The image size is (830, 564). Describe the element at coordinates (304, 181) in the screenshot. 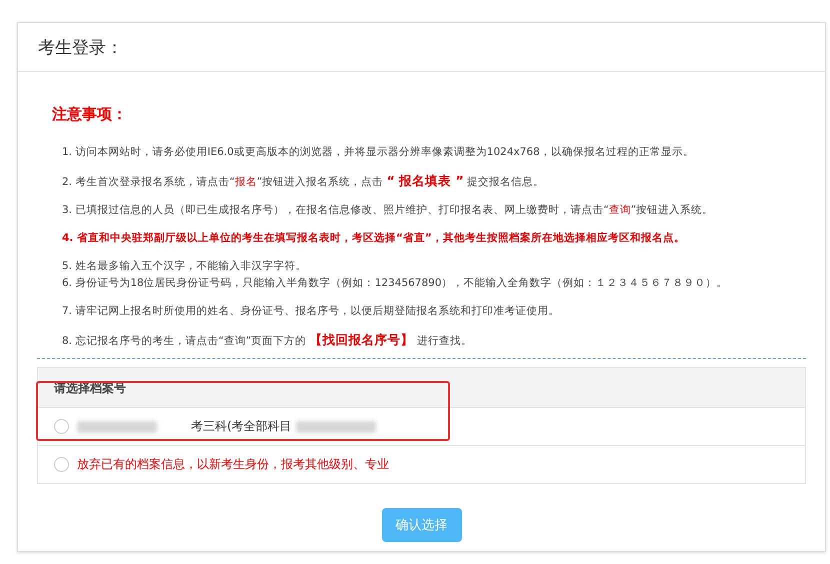

I see `notice-item: 2. 考生首次登录报名系统，请点击“报名”按钮进入报名系统，点击 “ 报名填表 ” 提交报名信息。` at that location.